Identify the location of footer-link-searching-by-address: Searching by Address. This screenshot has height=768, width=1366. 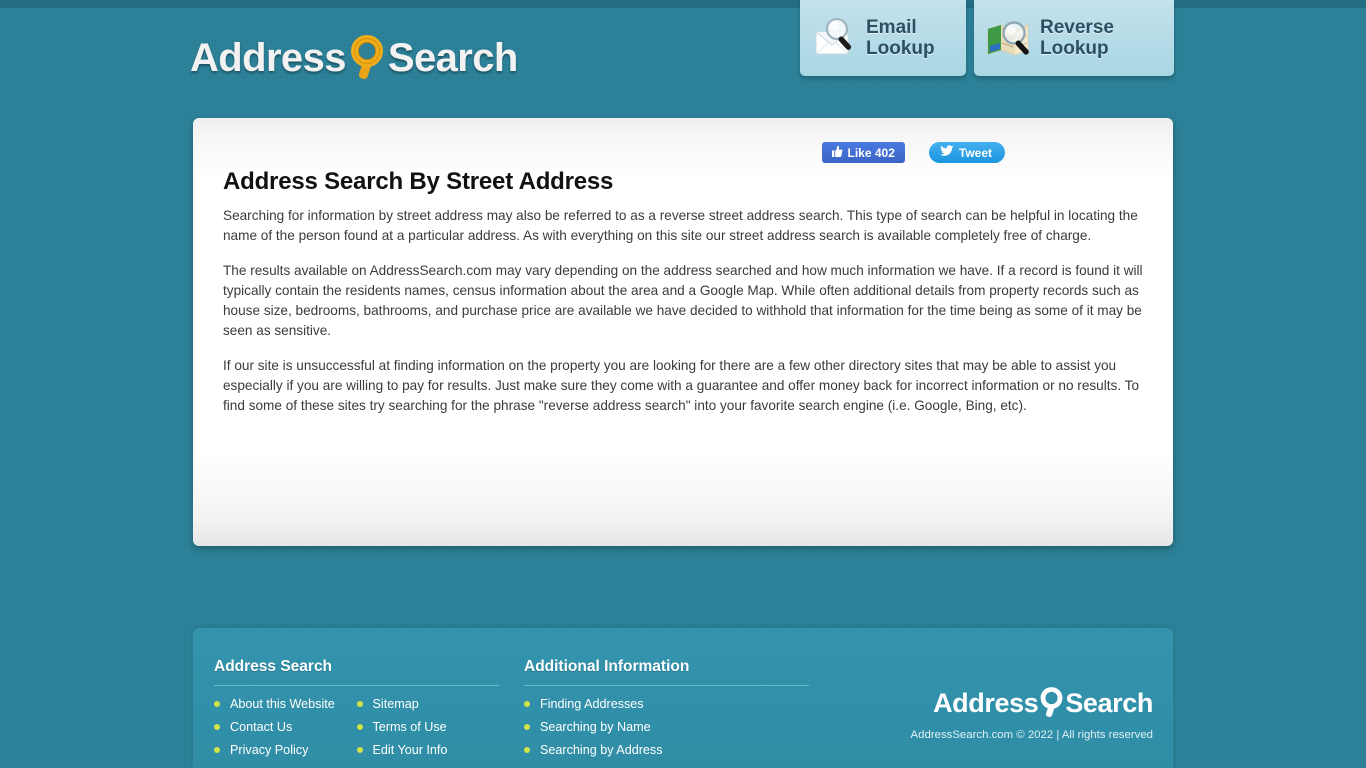
(601, 750).